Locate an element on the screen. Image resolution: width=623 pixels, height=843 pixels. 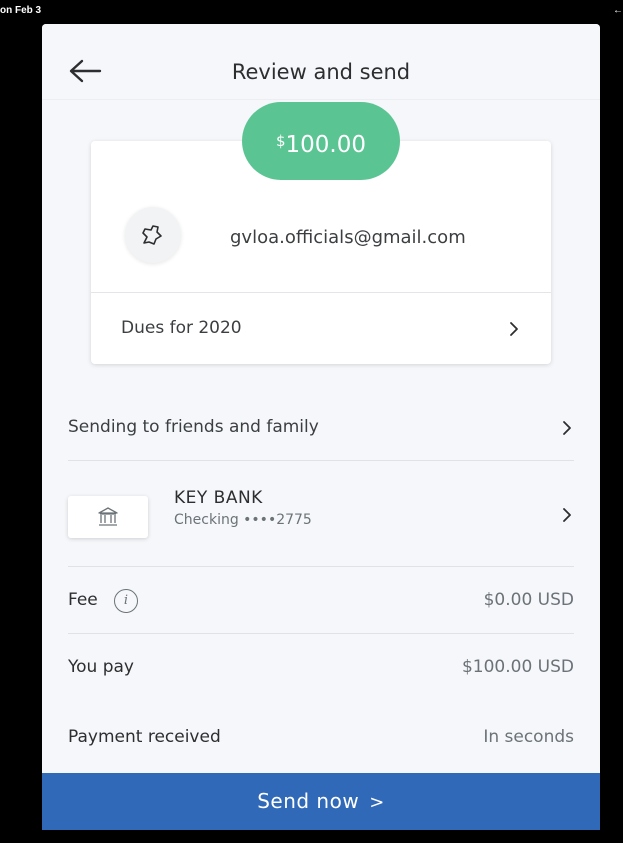
payment-method-row: KEY BANK Checking ••••2775 is located at coordinates (321, 513).